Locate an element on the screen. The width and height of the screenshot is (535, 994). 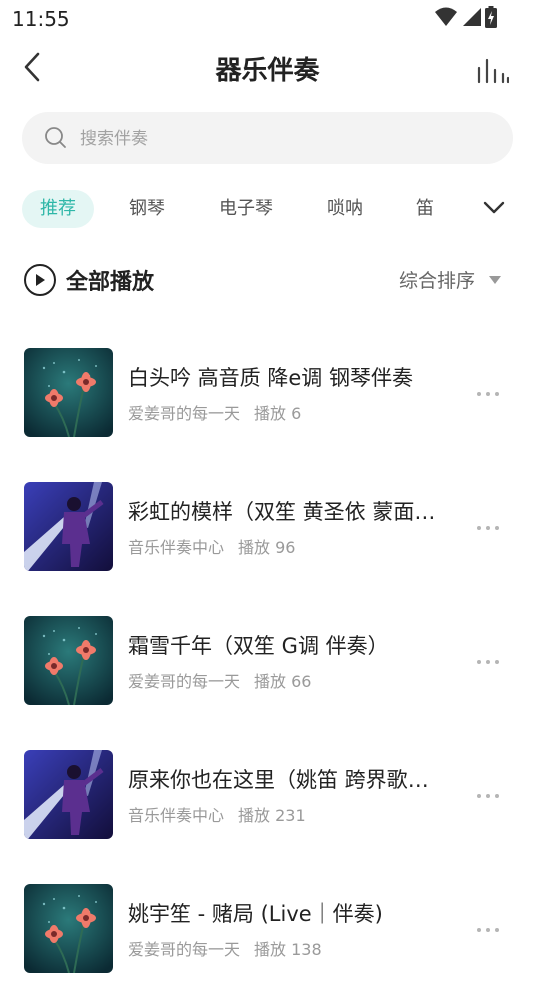
sort-dropdown: 综合排序 is located at coordinates (450, 279).